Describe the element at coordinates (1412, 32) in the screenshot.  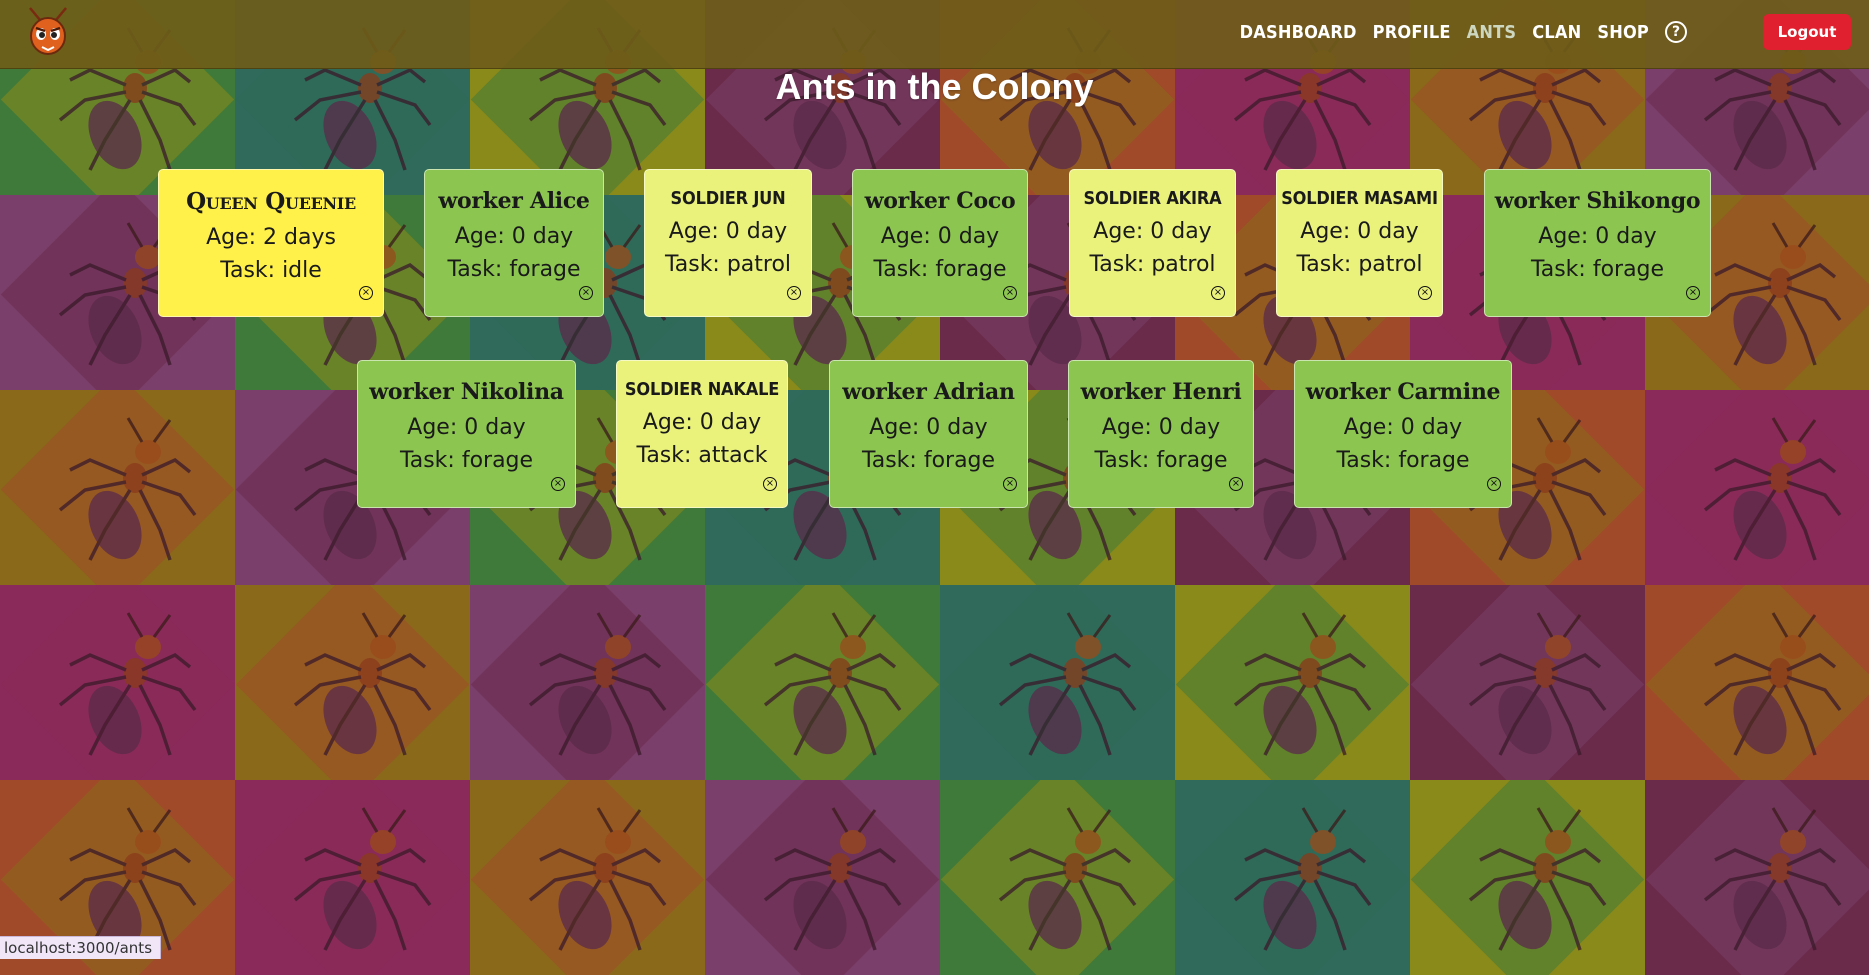
I see `nav-profile: PROFILE` at that location.